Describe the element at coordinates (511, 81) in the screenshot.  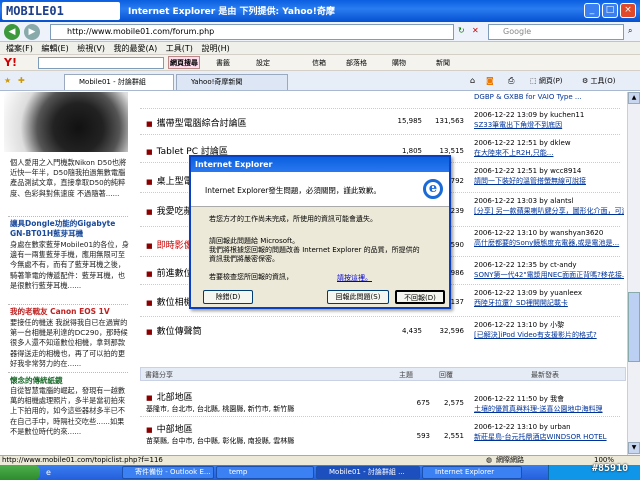
I see `print-icon: ⎙` at that location.